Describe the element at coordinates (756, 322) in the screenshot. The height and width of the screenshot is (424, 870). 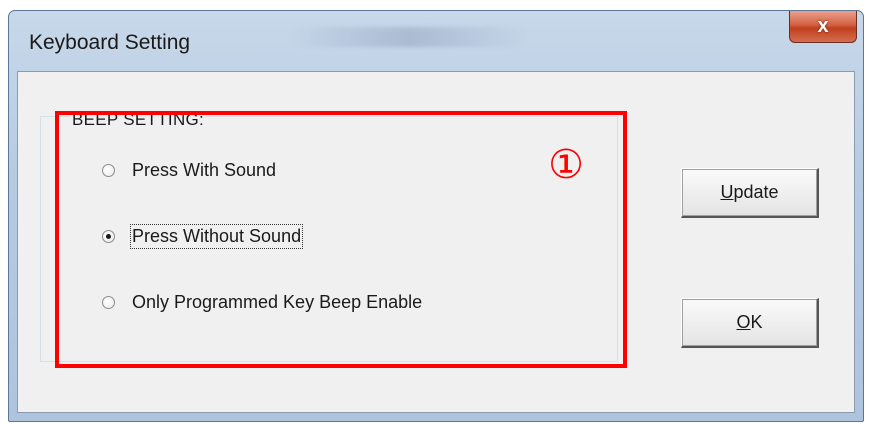
I see `ok-button-label: K` at that location.